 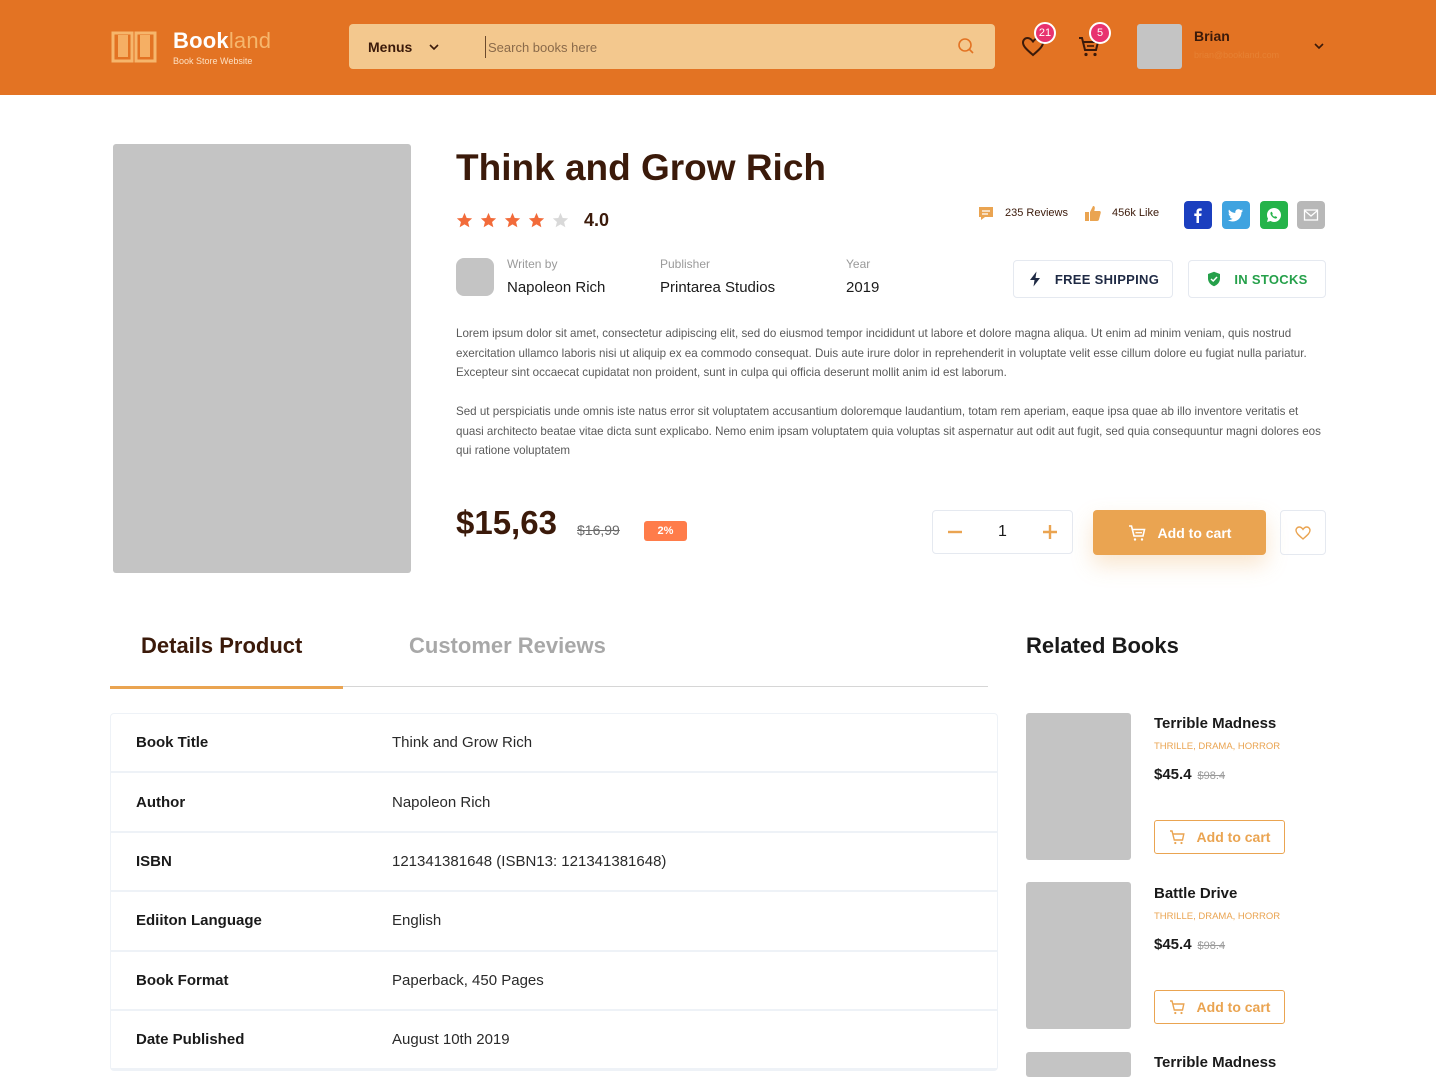 What do you see at coordinates (172, 743) in the screenshot?
I see `detail-key: Book Title` at bounding box center [172, 743].